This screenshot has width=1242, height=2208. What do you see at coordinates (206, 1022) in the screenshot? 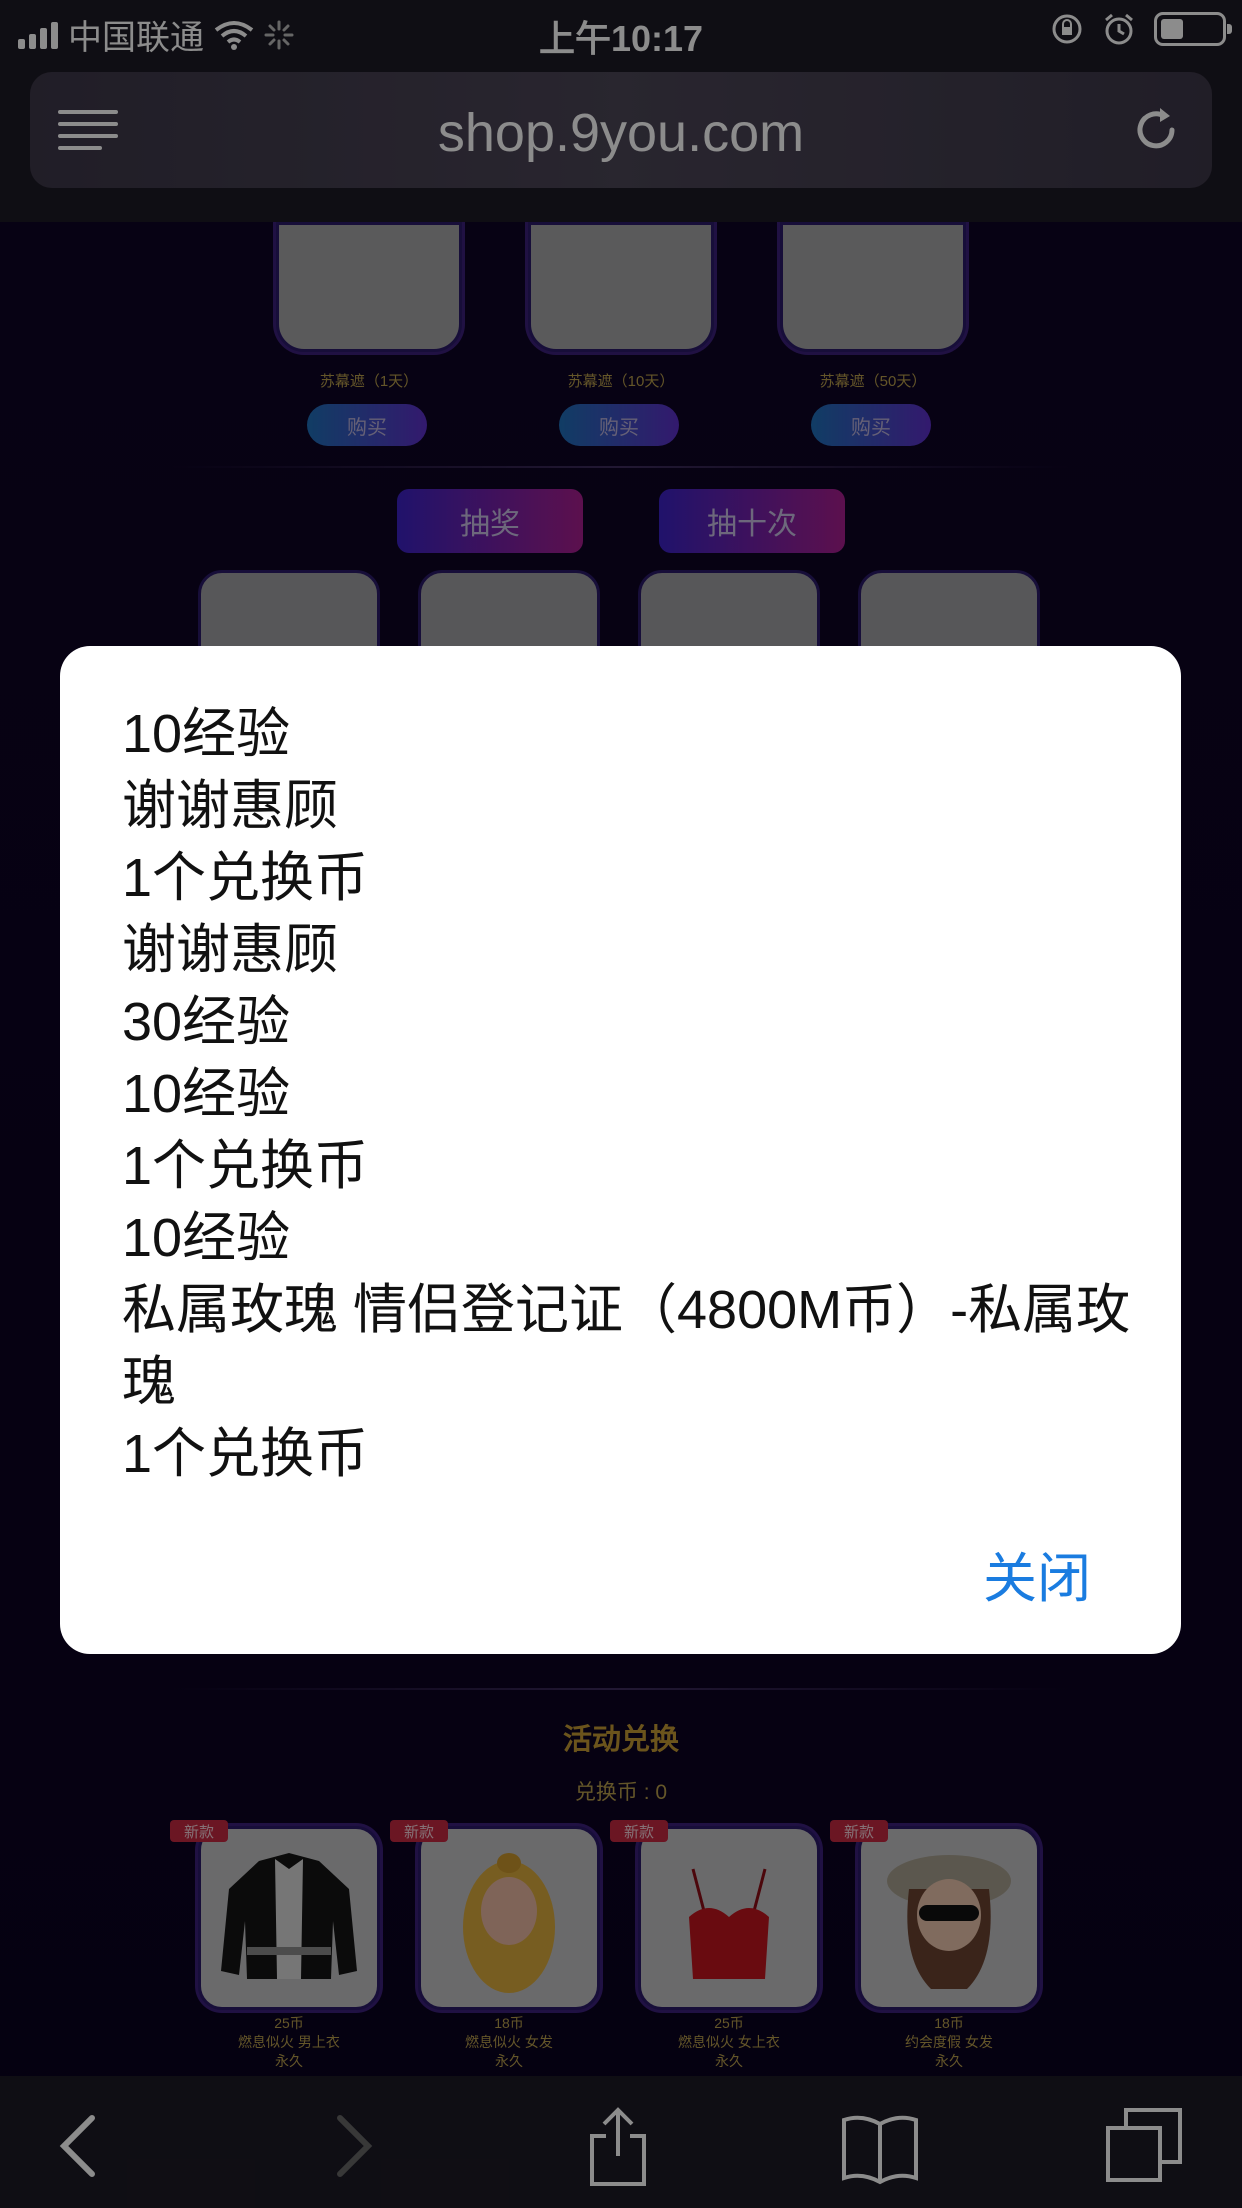
I see `result-line: 30经验` at bounding box center [206, 1022].